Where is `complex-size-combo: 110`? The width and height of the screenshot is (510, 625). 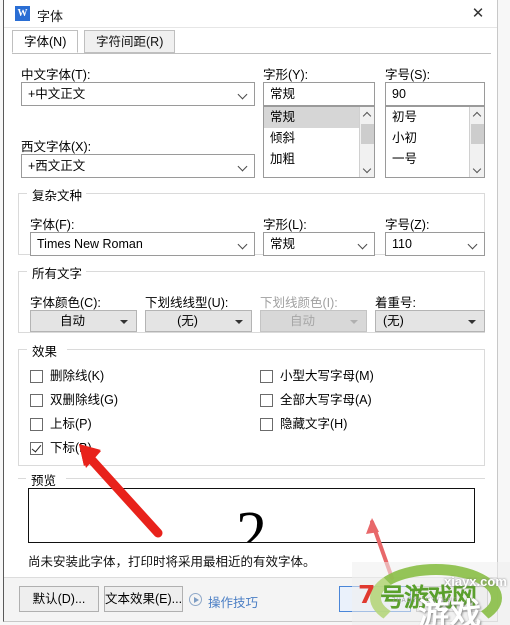 complex-size-combo: 110 is located at coordinates (435, 244).